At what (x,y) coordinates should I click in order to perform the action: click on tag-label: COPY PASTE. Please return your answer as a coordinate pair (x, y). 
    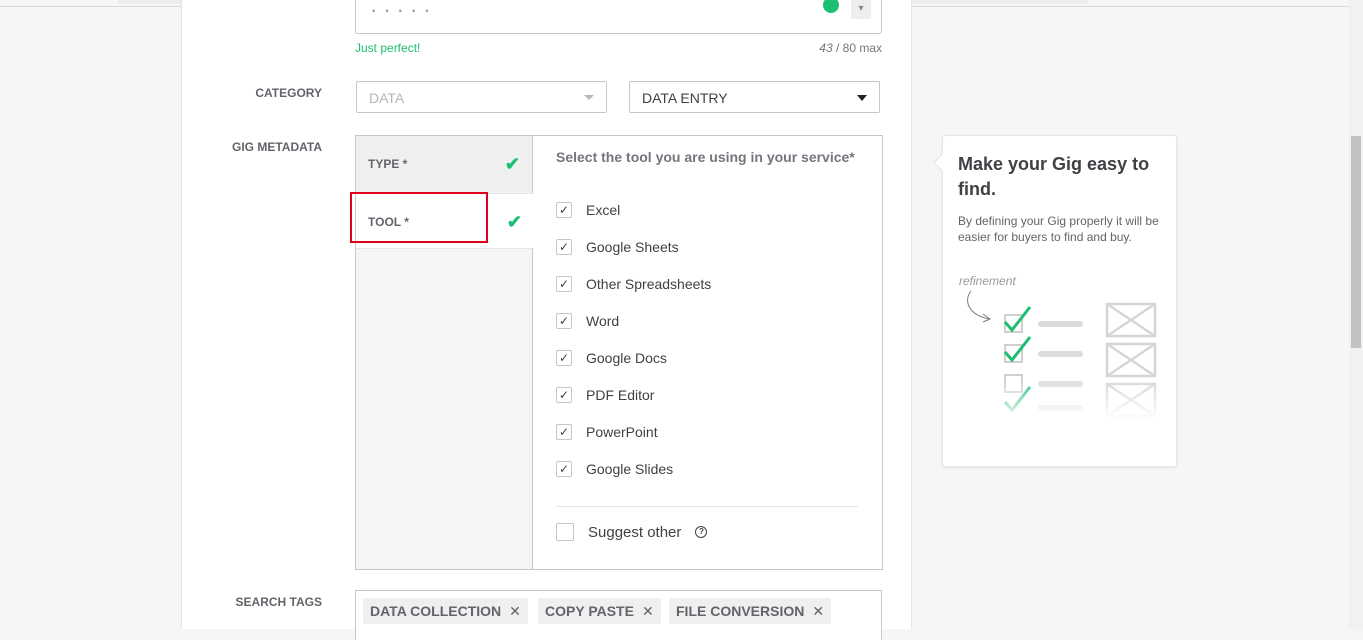
    Looking at the image, I should click on (589, 611).